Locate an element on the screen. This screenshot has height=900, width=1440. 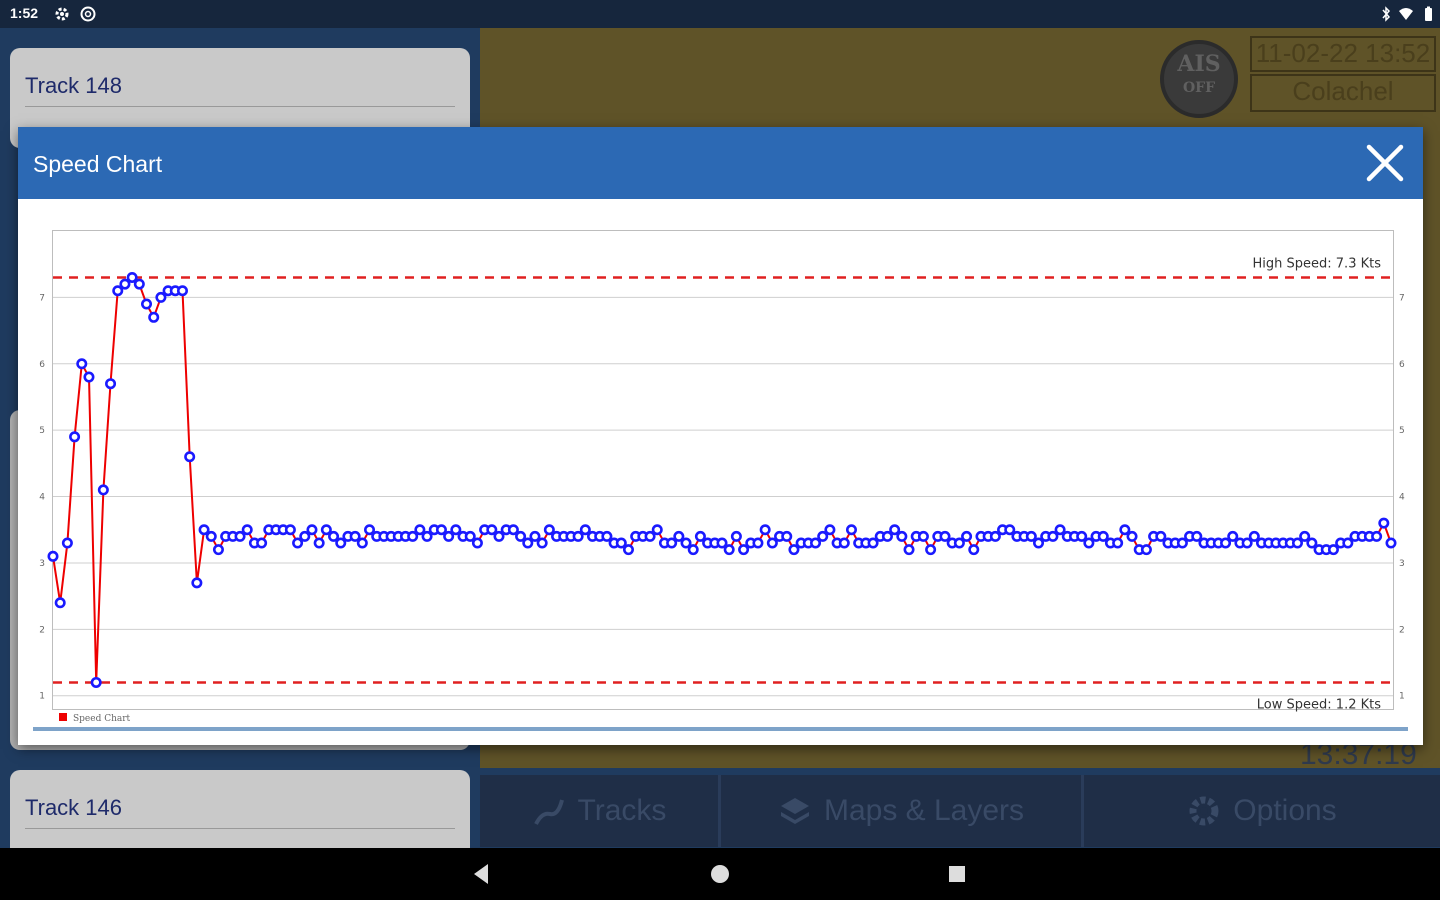
nav-tab-label: Options is located at coordinates (1285, 810).